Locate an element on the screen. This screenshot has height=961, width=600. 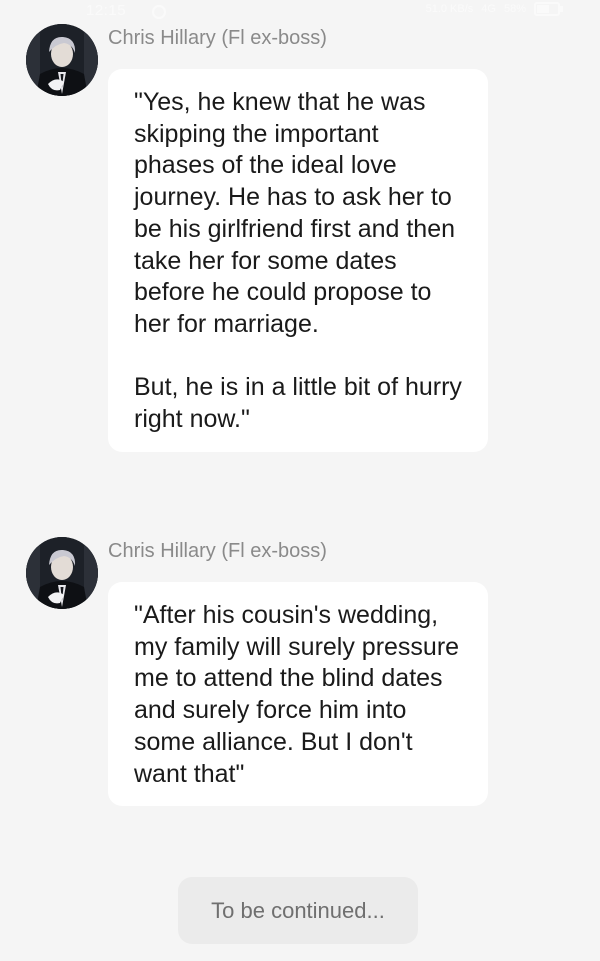
status-indicators: 51.0 KB/s 4G 58% is located at coordinates (494, 9).